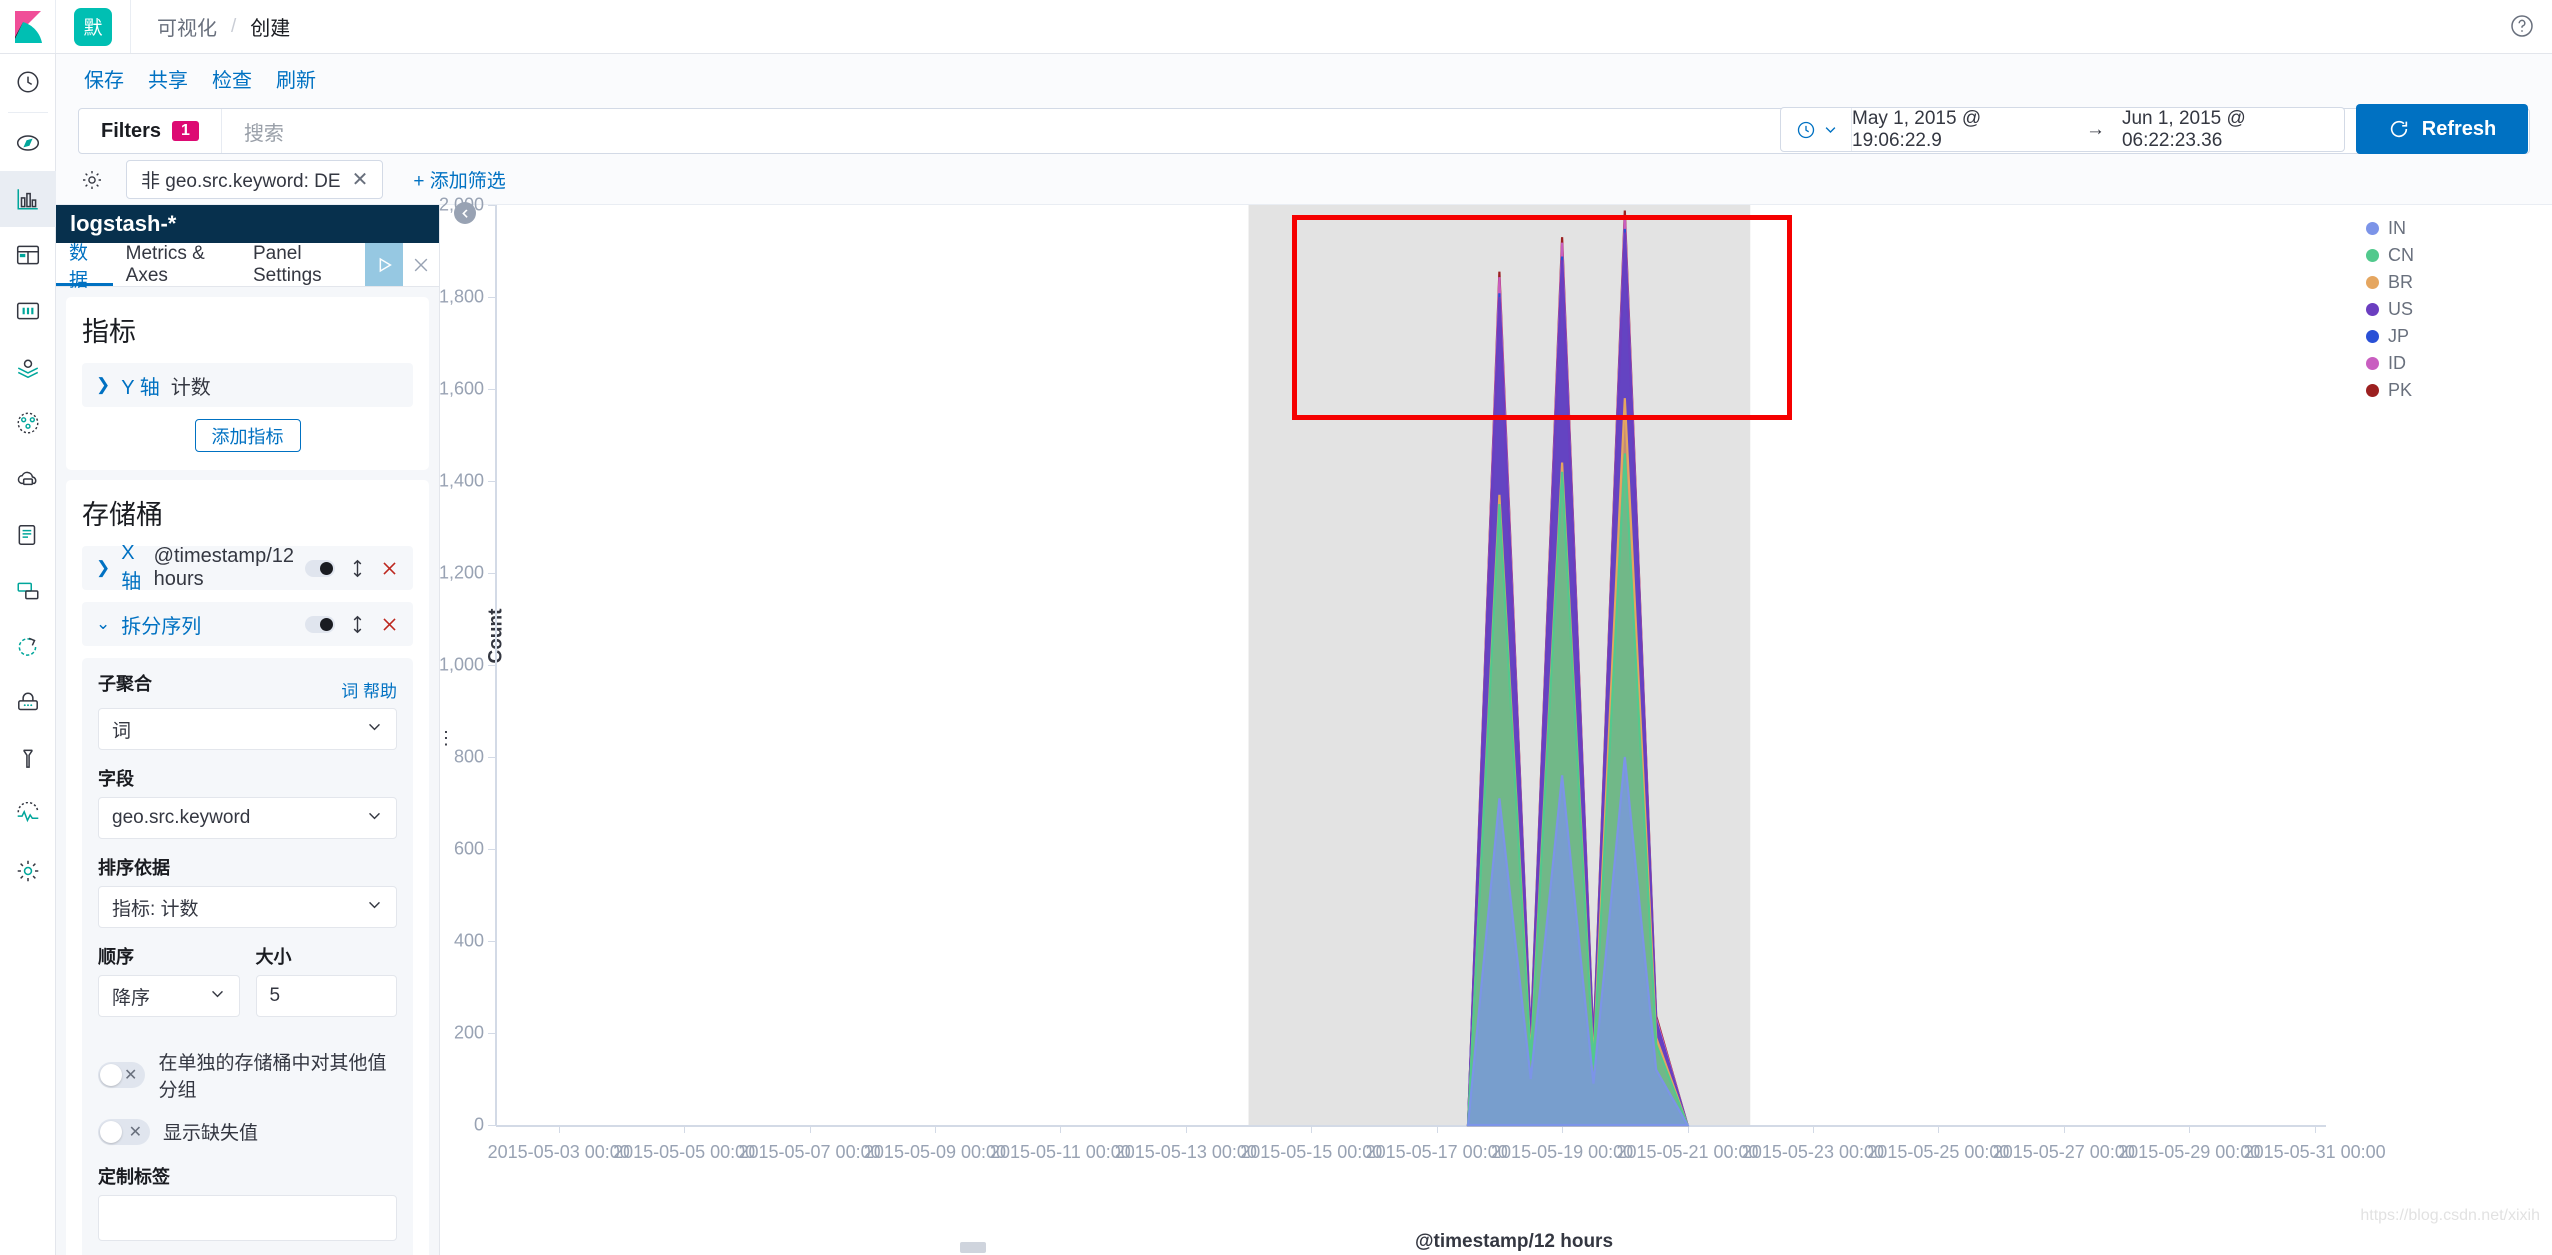  What do you see at coordinates (2398, 129) in the screenshot?
I see `refresh-icon` at bounding box center [2398, 129].